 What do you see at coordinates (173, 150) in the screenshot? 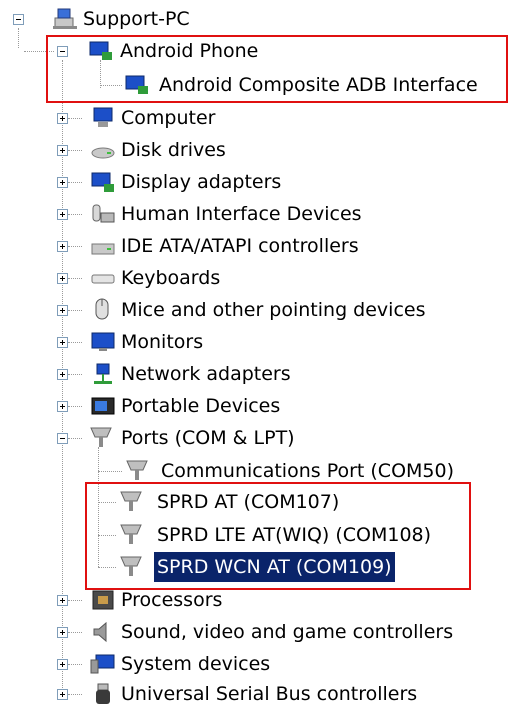
I see `tree-item-label: Disk drives` at bounding box center [173, 150].